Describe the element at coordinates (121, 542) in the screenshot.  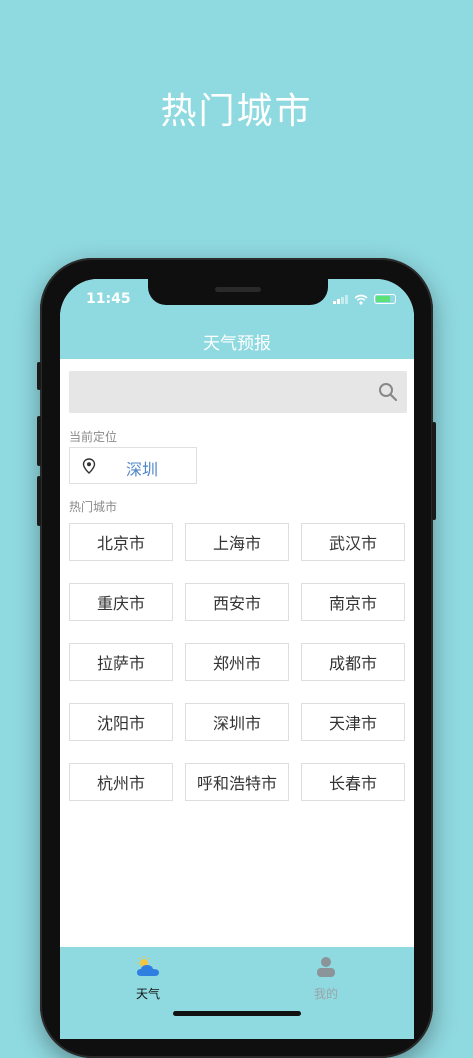
I see `city-button: 北京市` at that location.